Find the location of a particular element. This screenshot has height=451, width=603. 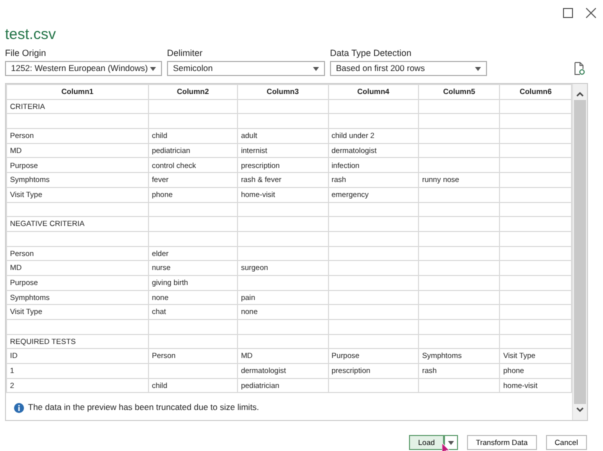

vertical-scrollbar is located at coordinates (579, 252).